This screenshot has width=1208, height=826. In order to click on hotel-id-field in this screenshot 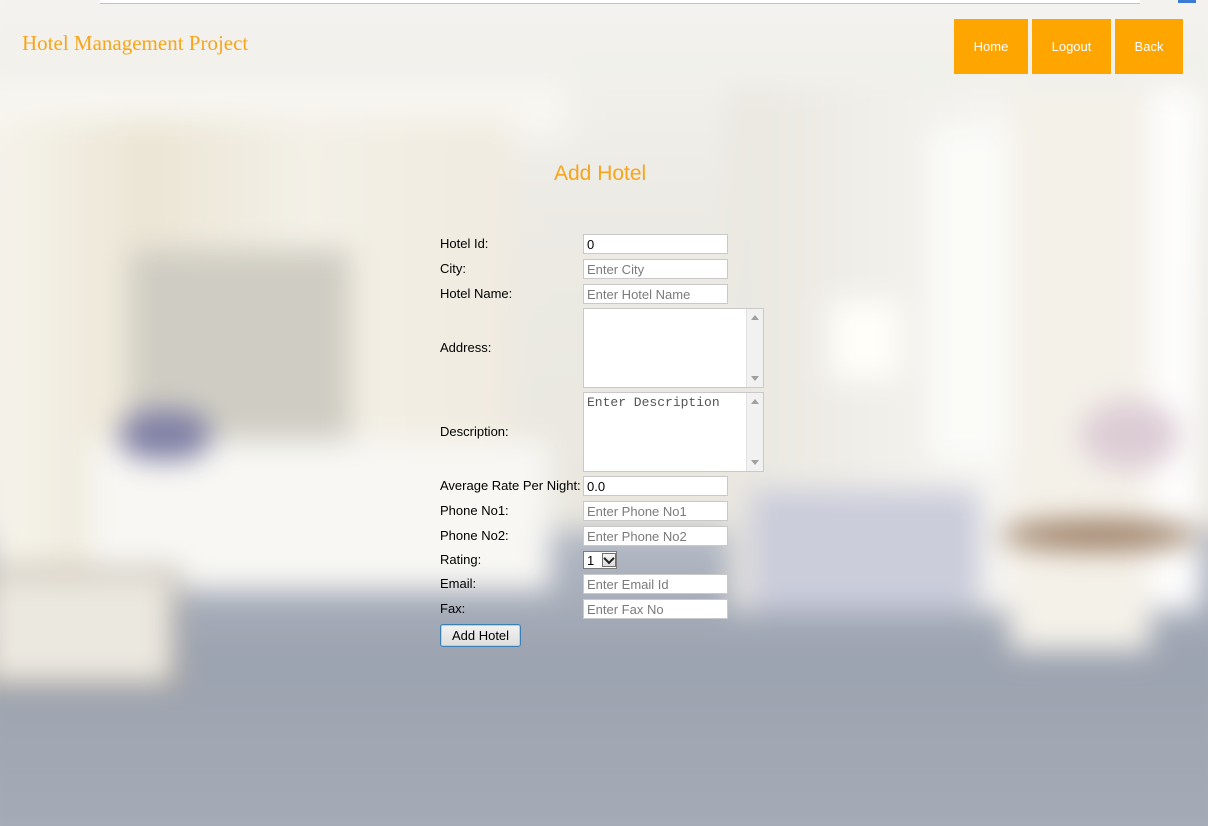, I will do `click(655, 244)`.